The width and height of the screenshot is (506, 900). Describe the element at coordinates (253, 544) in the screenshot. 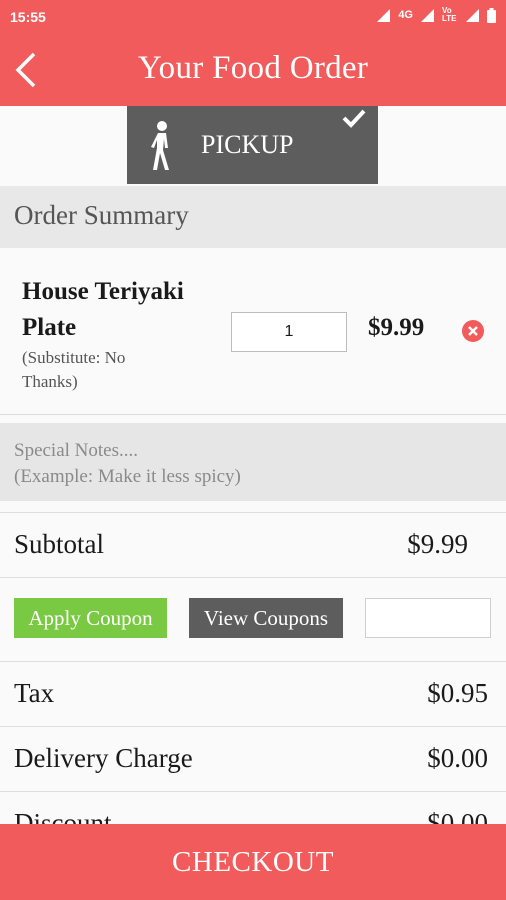

I see `subtotal-row: Subtotal $9.99` at that location.